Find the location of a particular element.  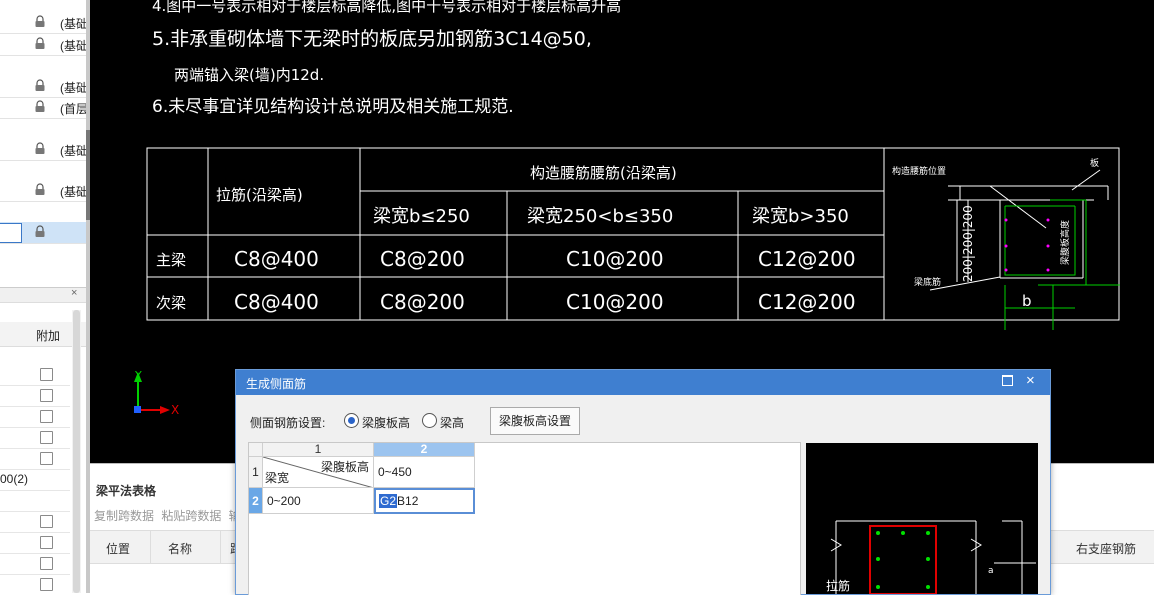

layer-row is located at coordinates (43, 233).